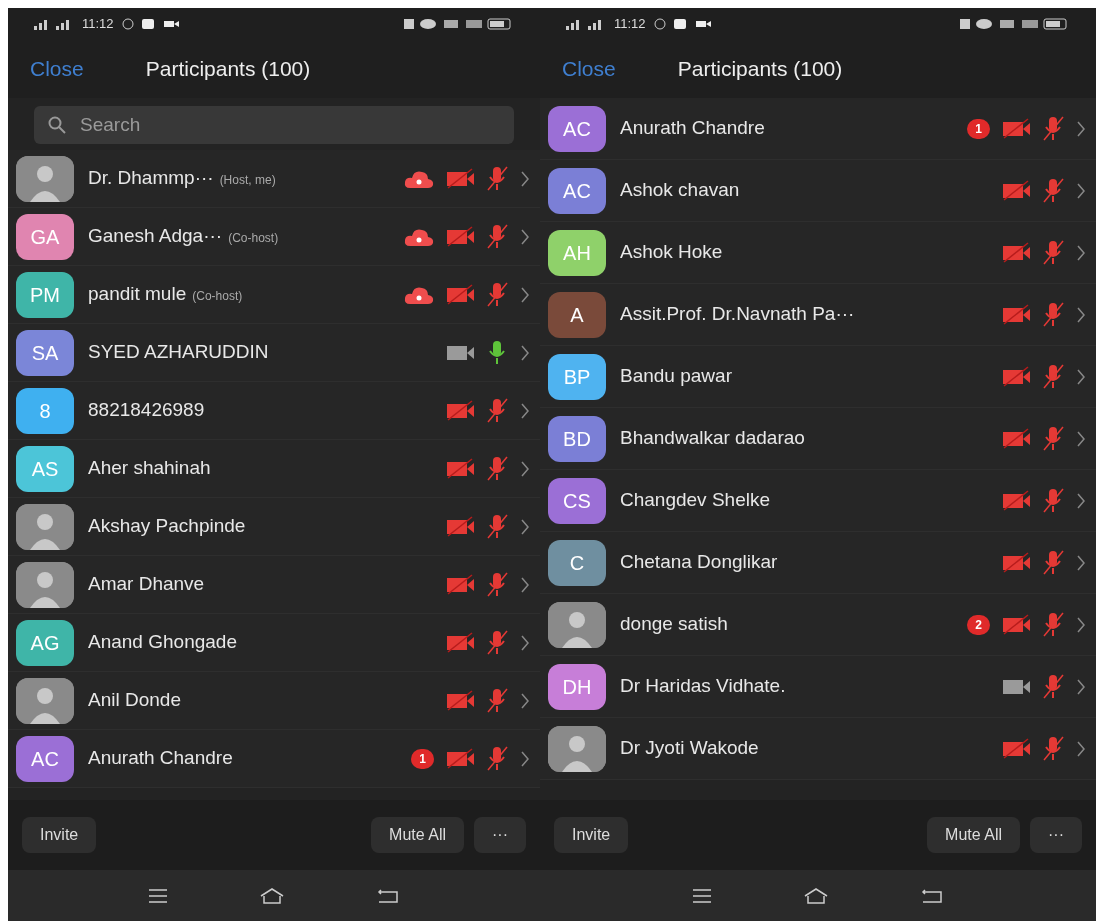  I want to click on participant-name: Dr Jyoti Wakode, so click(689, 748).